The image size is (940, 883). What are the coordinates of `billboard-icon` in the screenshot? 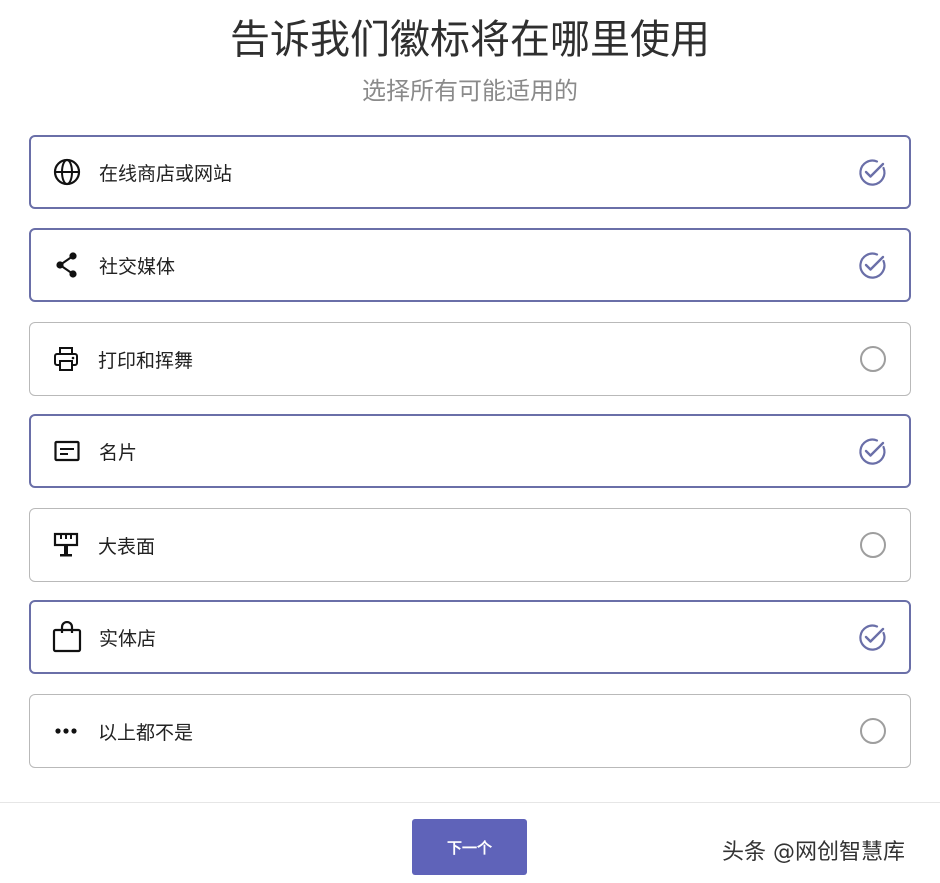 It's located at (66, 545).